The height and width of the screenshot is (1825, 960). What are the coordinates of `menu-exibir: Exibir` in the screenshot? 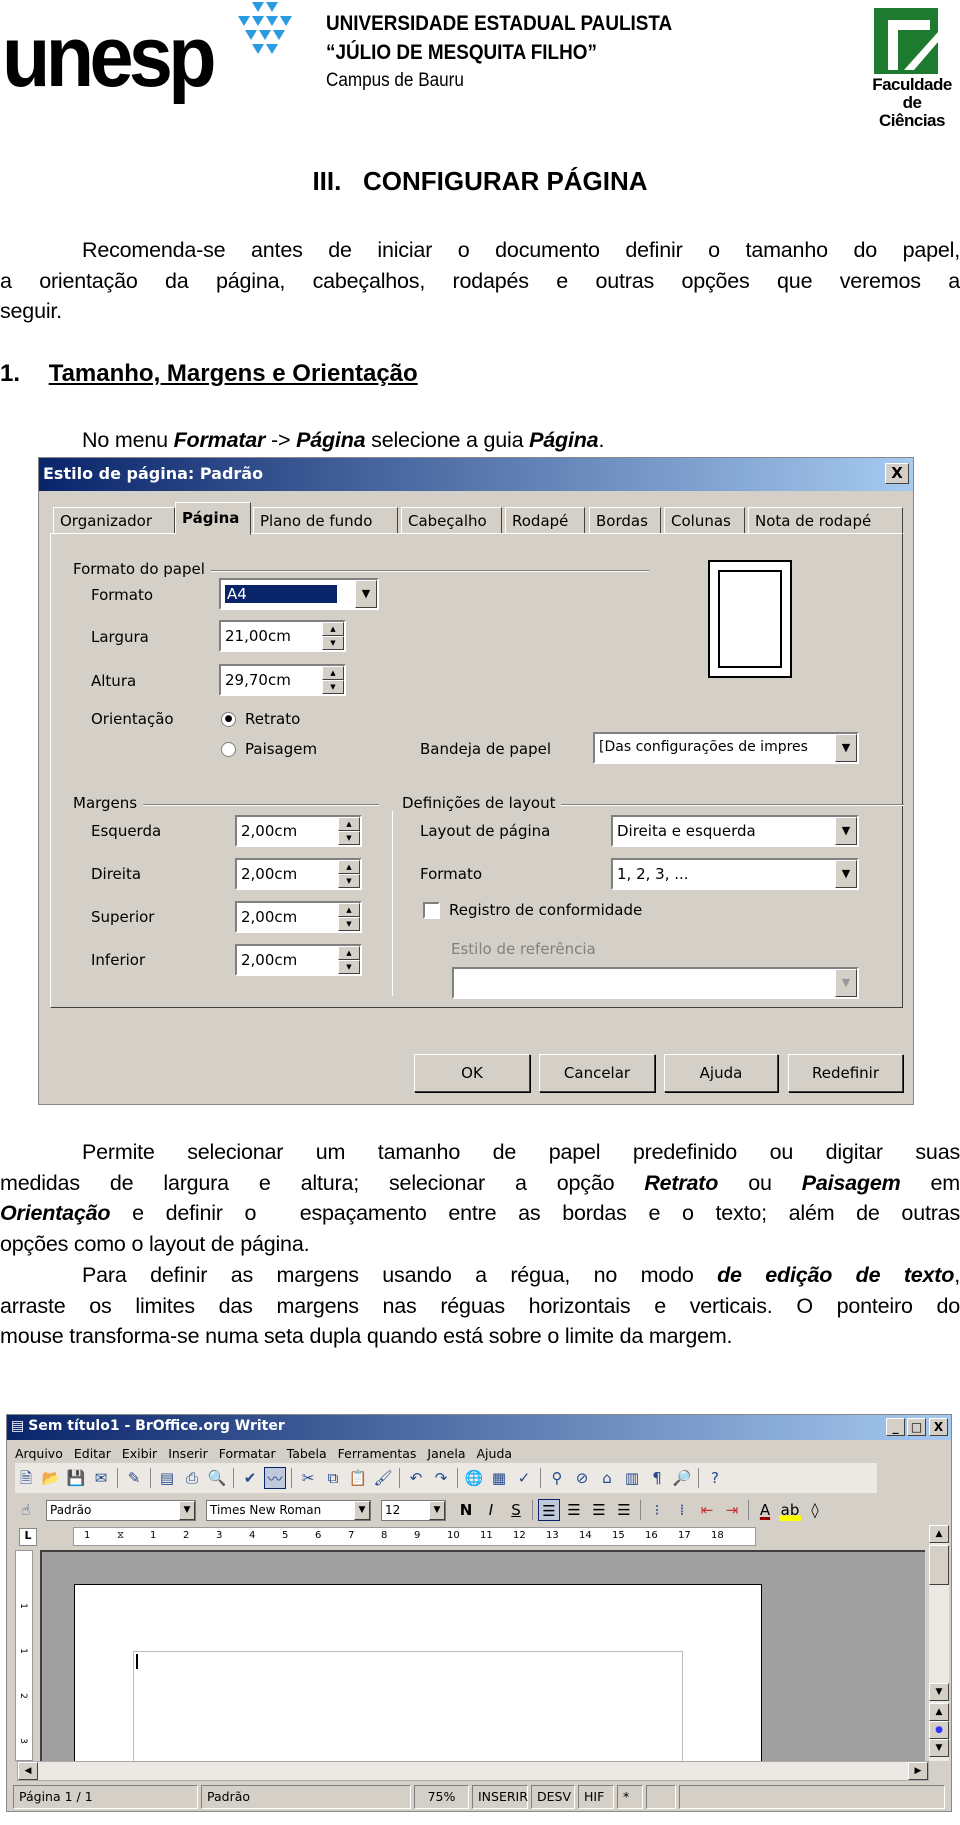 It's located at (139, 1453).